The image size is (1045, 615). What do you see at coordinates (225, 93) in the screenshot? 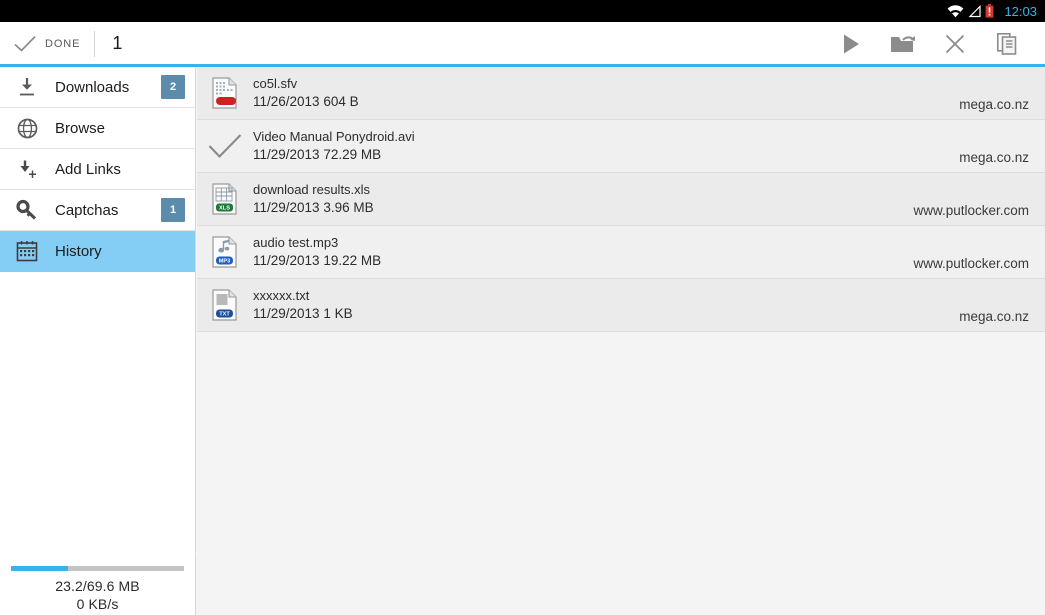
I see `file-sfv-icon` at bounding box center [225, 93].